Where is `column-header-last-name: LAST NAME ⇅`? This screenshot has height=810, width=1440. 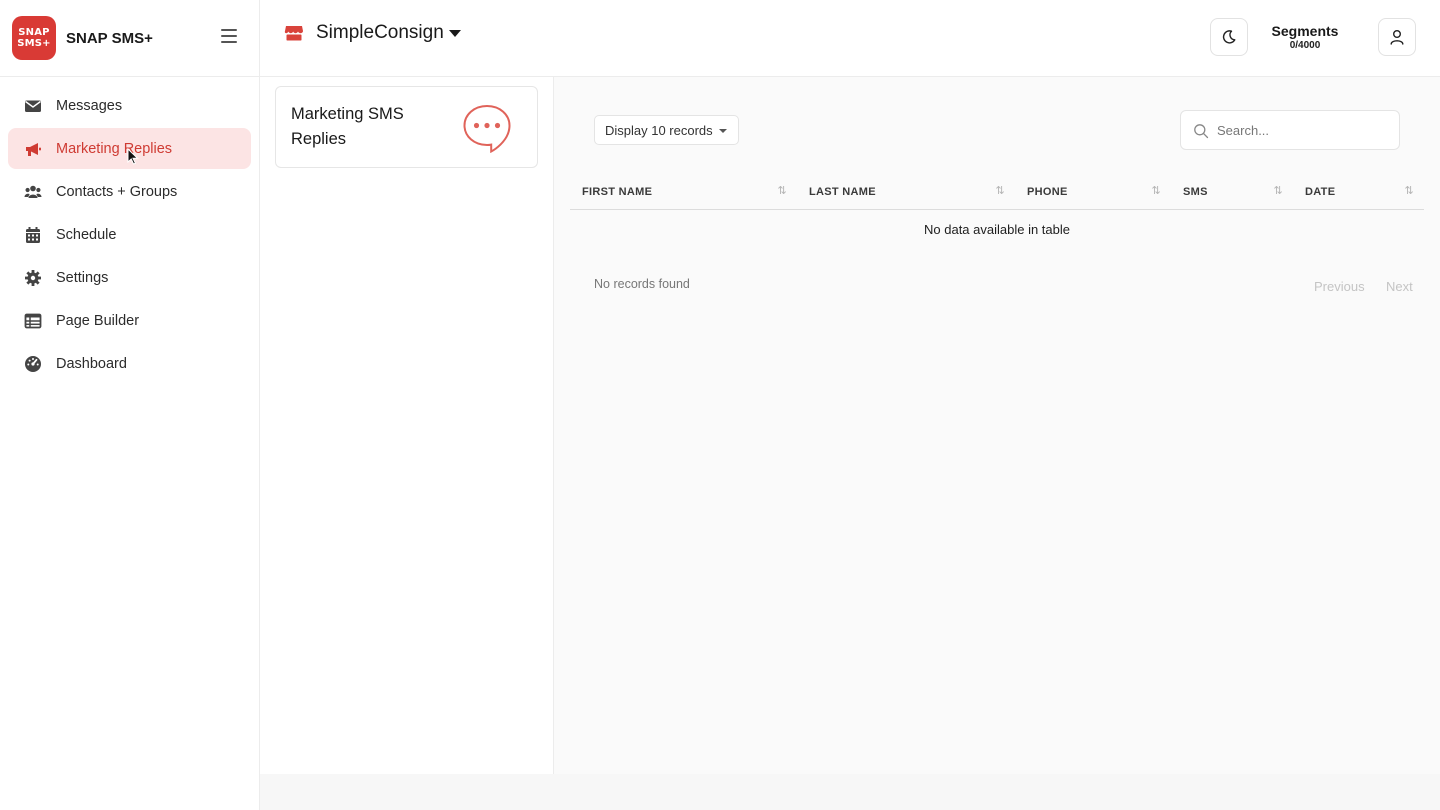 column-header-last-name: LAST NAME ⇅ is located at coordinates (906, 191).